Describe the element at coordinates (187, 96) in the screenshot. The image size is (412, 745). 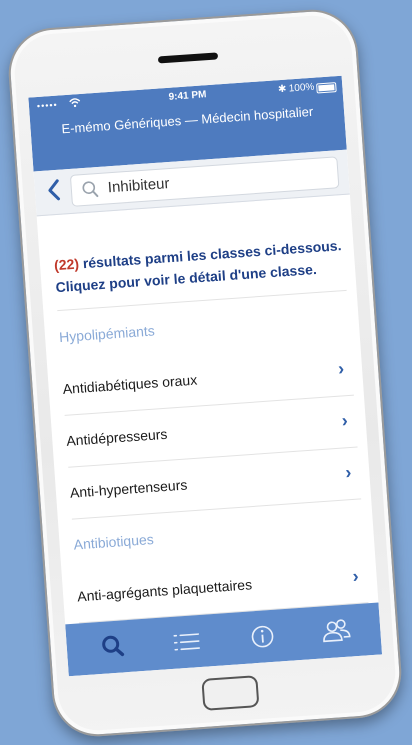
I see `status-time: 9:41 PM` at that location.